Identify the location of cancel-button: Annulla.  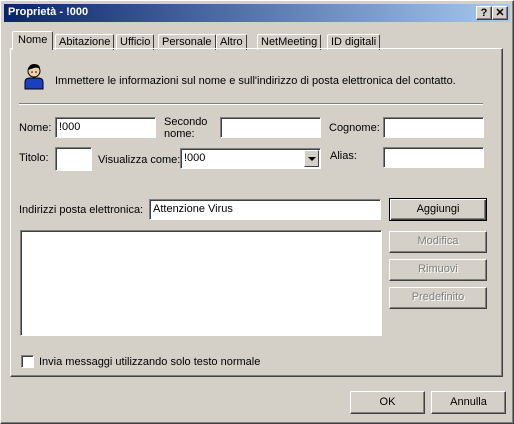
(468, 402).